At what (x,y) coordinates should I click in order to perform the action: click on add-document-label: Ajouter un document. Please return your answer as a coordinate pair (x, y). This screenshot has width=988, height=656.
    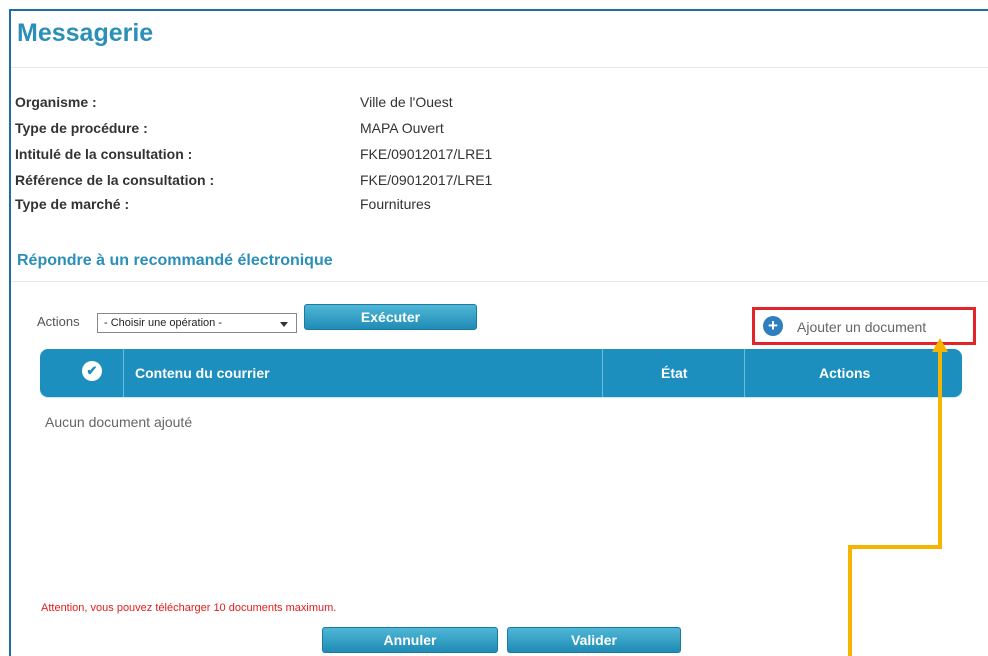
    Looking at the image, I should click on (862, 327).